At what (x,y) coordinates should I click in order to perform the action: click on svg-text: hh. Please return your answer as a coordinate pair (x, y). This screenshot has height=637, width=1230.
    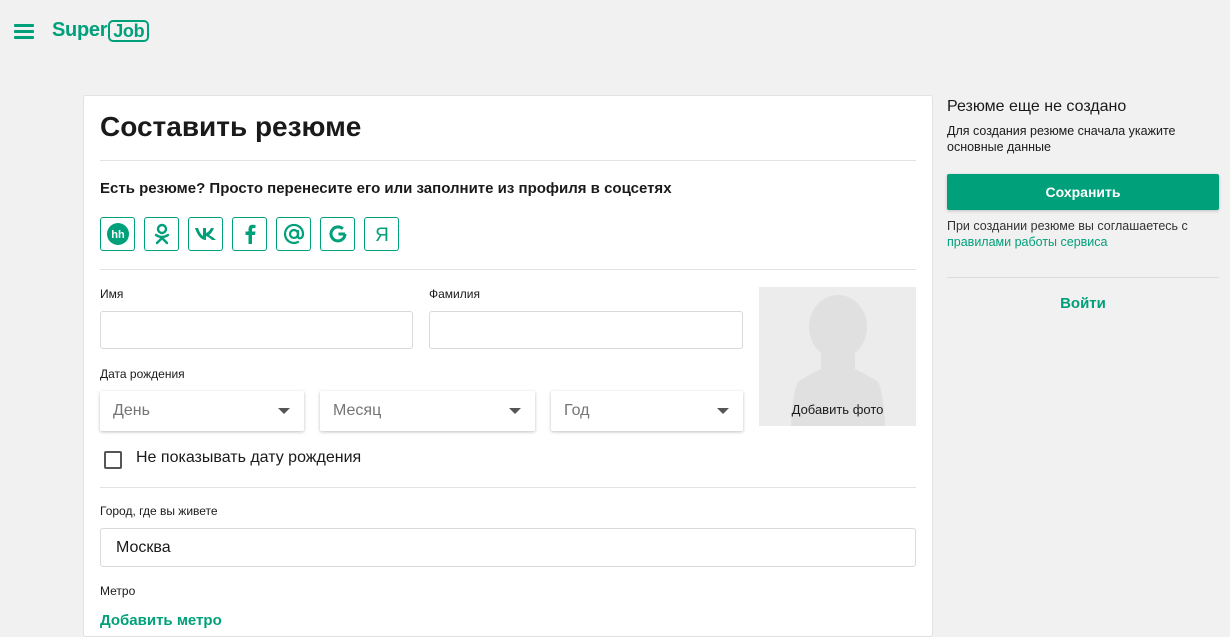
    Looking at the image, I should click on (118, 235).